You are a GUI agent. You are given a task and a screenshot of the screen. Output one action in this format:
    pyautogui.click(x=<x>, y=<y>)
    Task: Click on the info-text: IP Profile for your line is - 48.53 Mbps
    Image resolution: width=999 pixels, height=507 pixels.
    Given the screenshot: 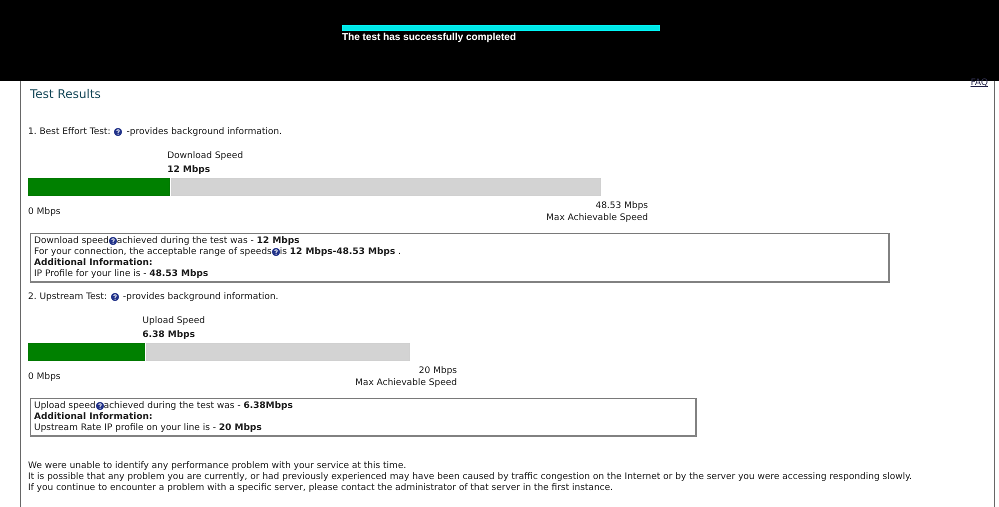 What is the action you would take?
    pyautogui.click(x=121, y=274)
    